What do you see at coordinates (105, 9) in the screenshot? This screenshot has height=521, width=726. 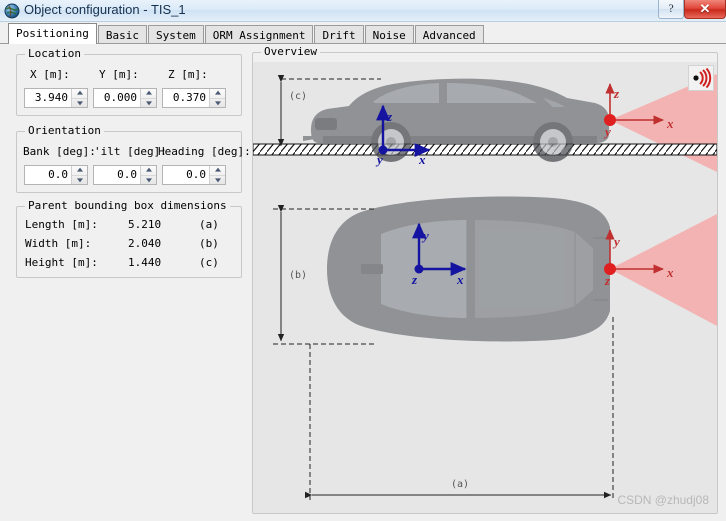 I see `window-title: Object configuration - TIS_1` at bounding box center [105, 9].